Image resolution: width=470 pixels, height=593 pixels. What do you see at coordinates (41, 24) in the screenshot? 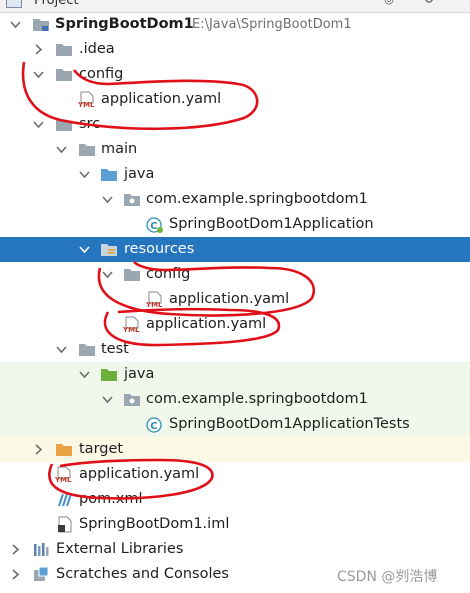
I see `module-folder-icon` at bounding box center [41, 24].